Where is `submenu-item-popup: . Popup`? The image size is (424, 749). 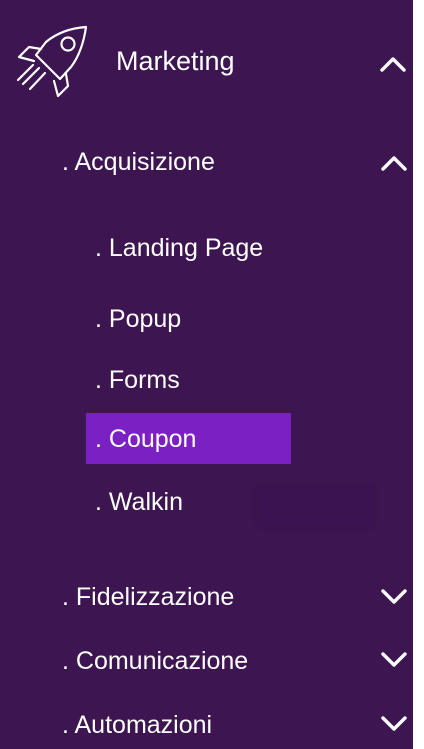
submenu-item-popup: . Popup is located at coordinates (206, 319).